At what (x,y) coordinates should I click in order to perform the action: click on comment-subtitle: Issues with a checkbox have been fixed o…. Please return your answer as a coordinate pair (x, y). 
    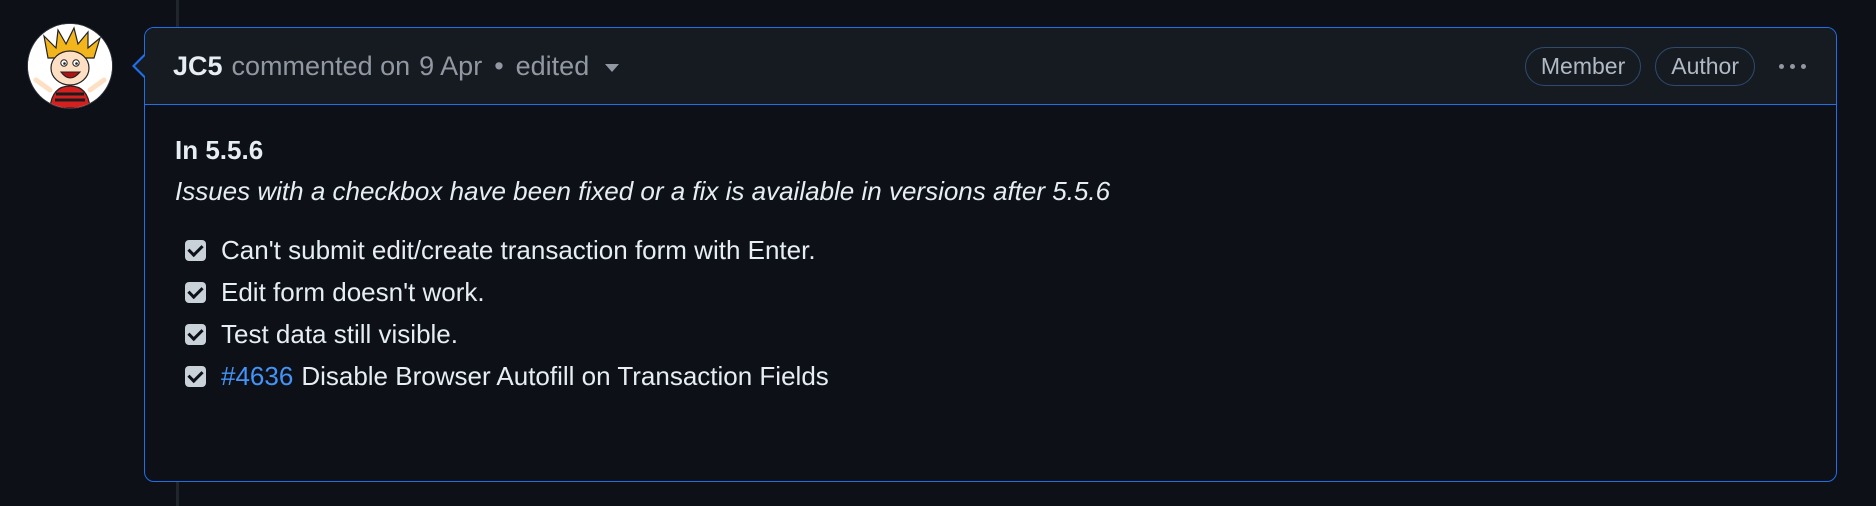
    Looking at the image, I should click on (643, 191).